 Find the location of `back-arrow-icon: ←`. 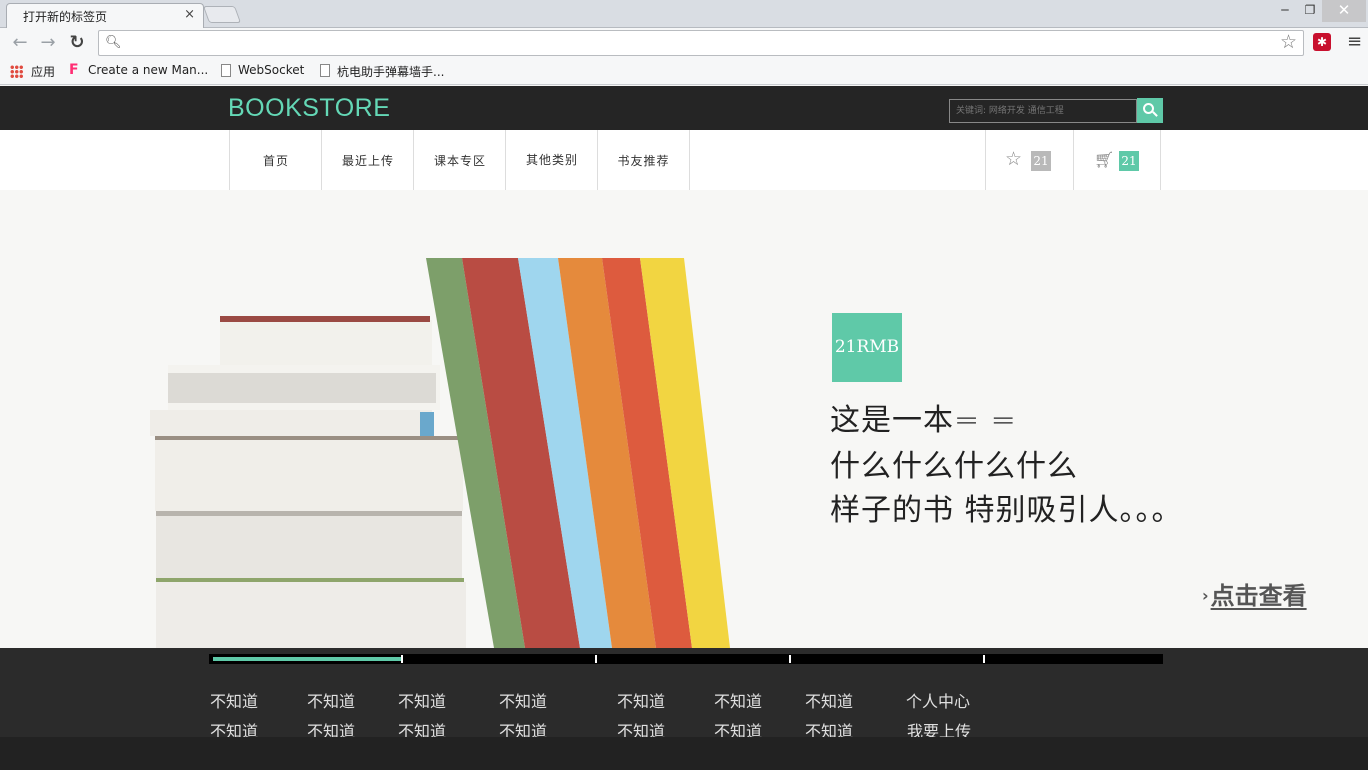

back-arrow-icon: ← is located at coordinates (20, 43).